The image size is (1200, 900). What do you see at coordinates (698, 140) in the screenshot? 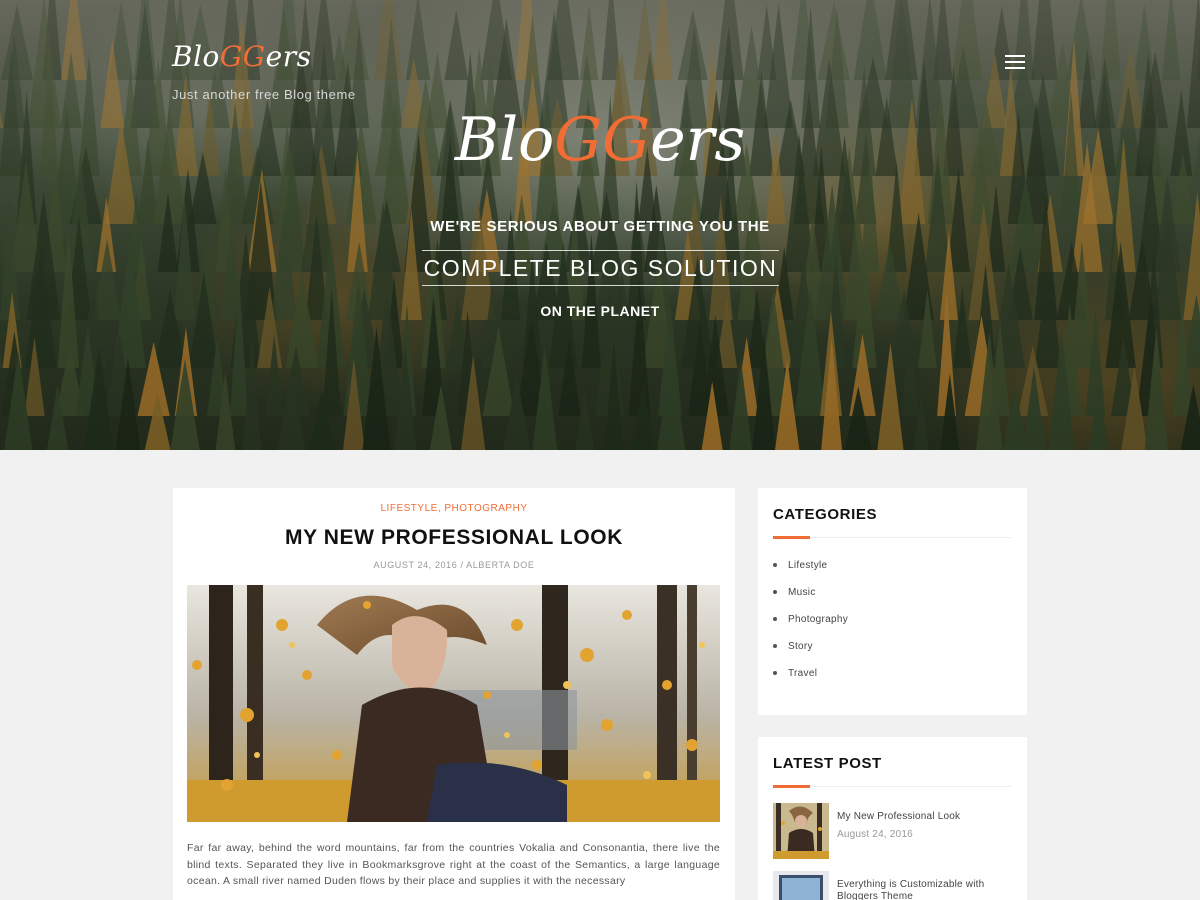
I see `hero-logo-suffix: ers` at bounding box center [698, 140].